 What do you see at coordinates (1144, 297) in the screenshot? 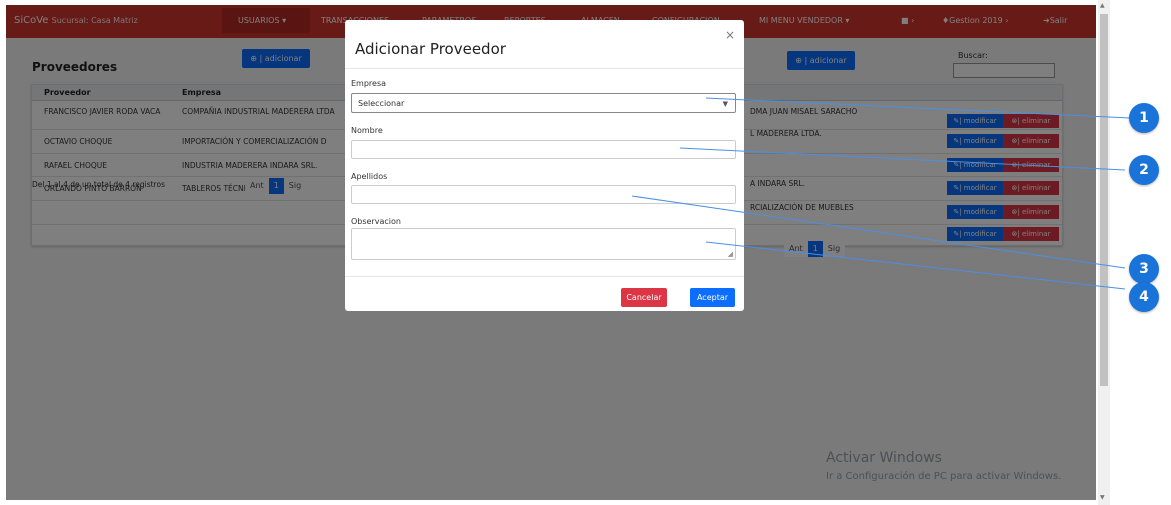
I see `callout-badge-4: 4` at bounding box center [1144, 297].